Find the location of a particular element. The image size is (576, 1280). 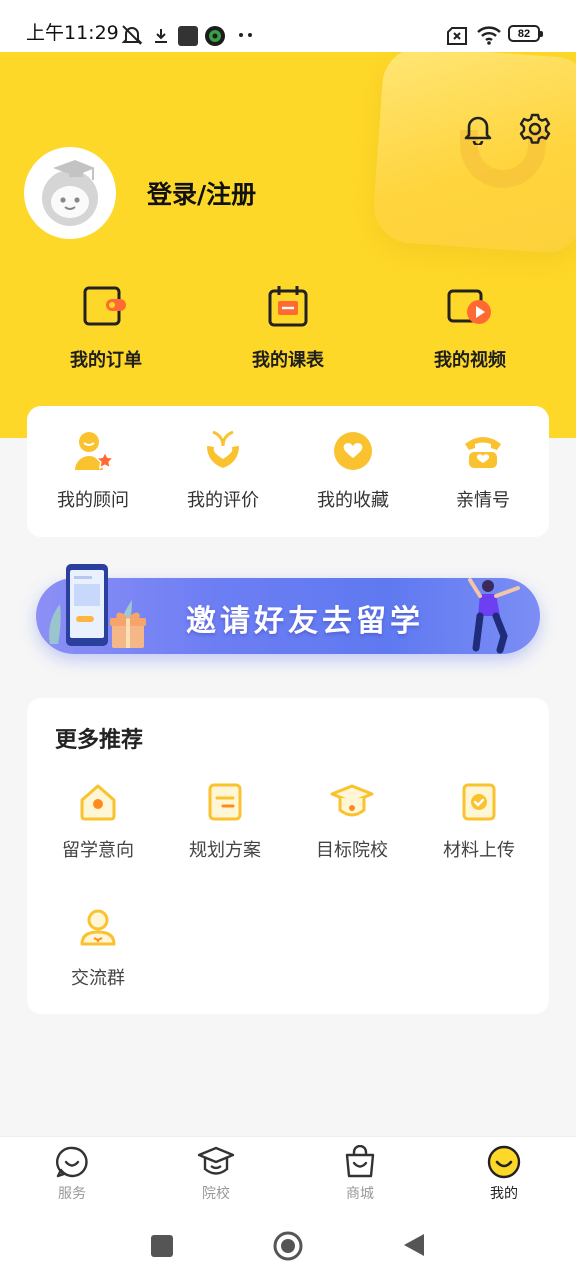

more-dots-icon is located at coordinates (245, 35).